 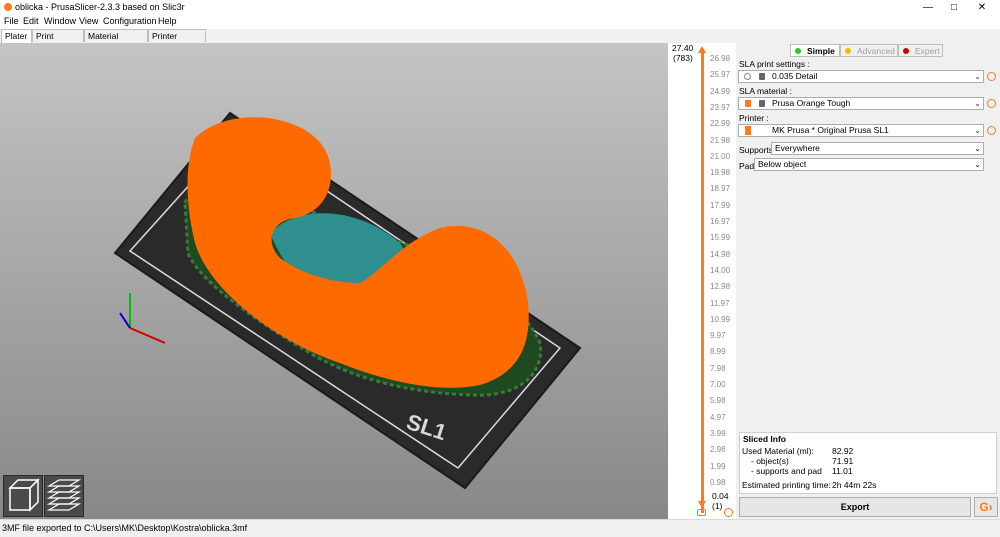 What do you see at coordinates (720, 238) in the screenshot?
I see `slider-tick-label: 15.99` at bounding box center [720, 238].